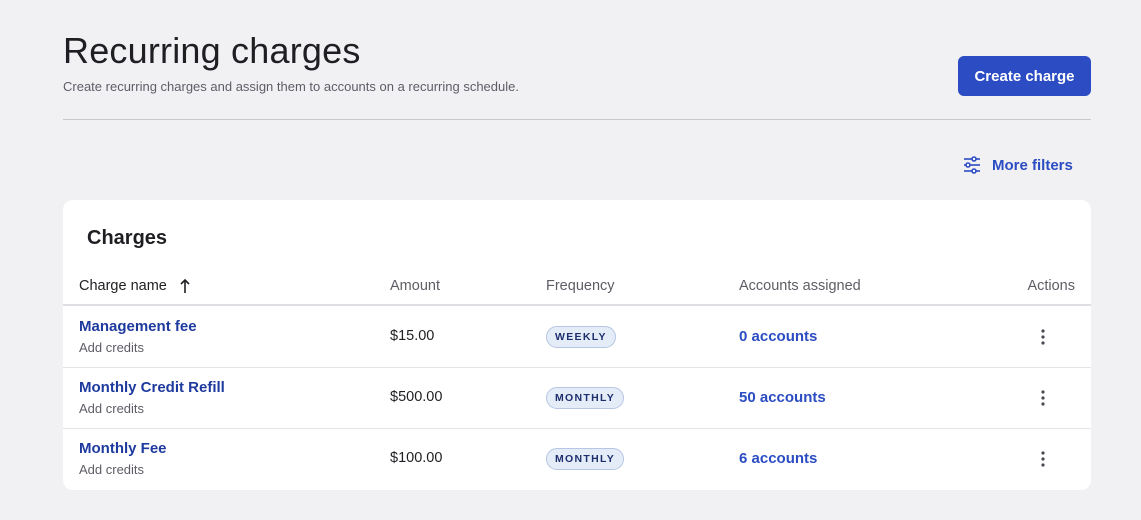 The height and width of the screenshot is (520, 1141). I want to click on sliders-icon, so click(972, 165).